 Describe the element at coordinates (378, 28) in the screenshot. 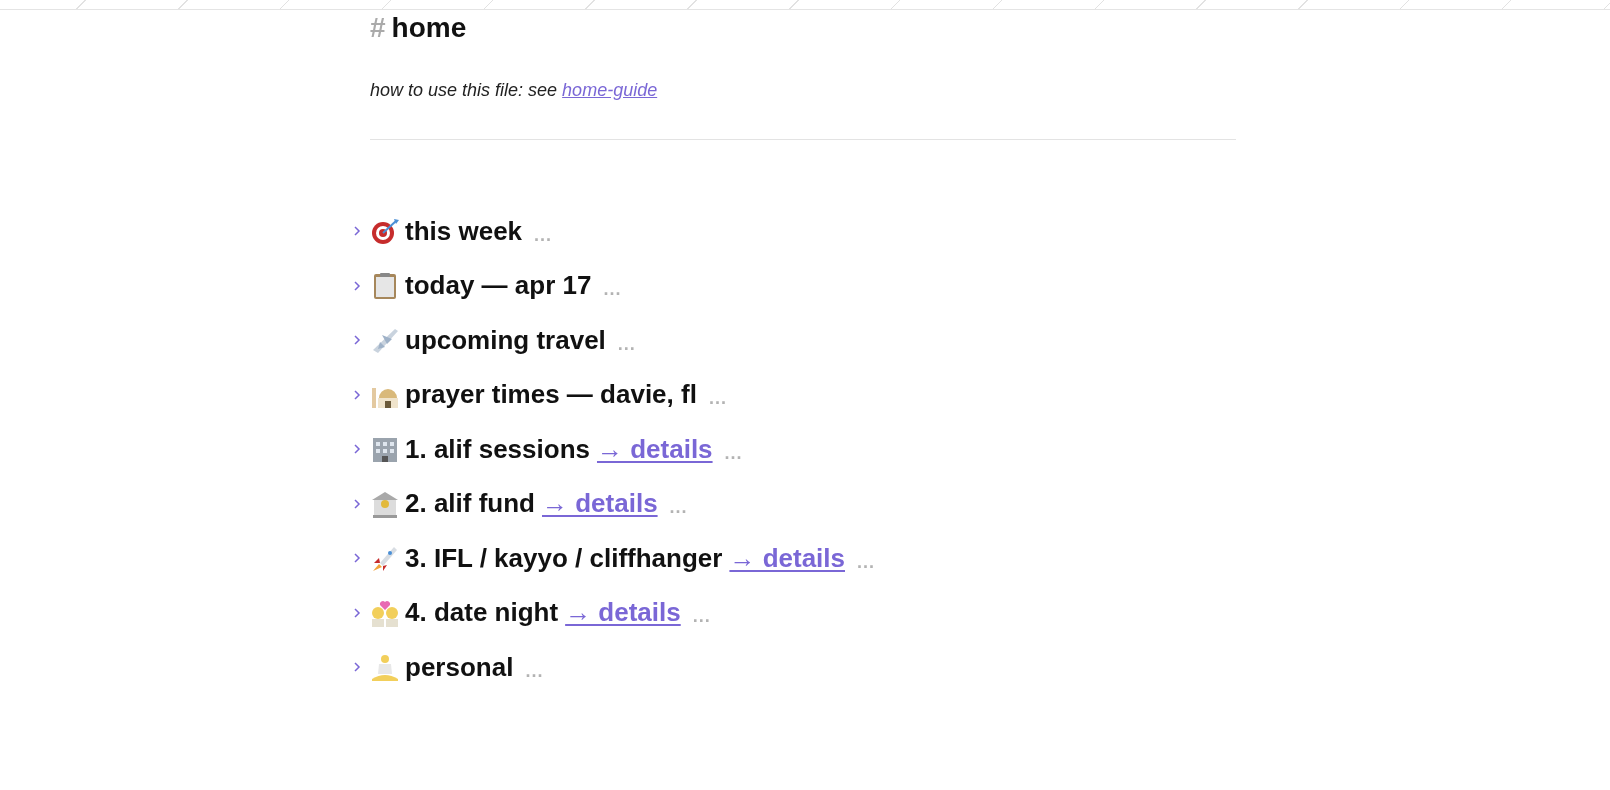

I see `heading-hash: #` at that location.